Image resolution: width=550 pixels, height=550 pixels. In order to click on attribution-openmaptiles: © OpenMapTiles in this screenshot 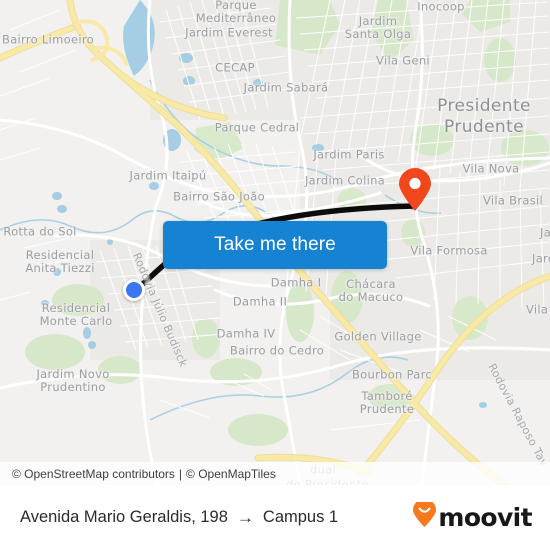, I will do `click(231, 474)`.